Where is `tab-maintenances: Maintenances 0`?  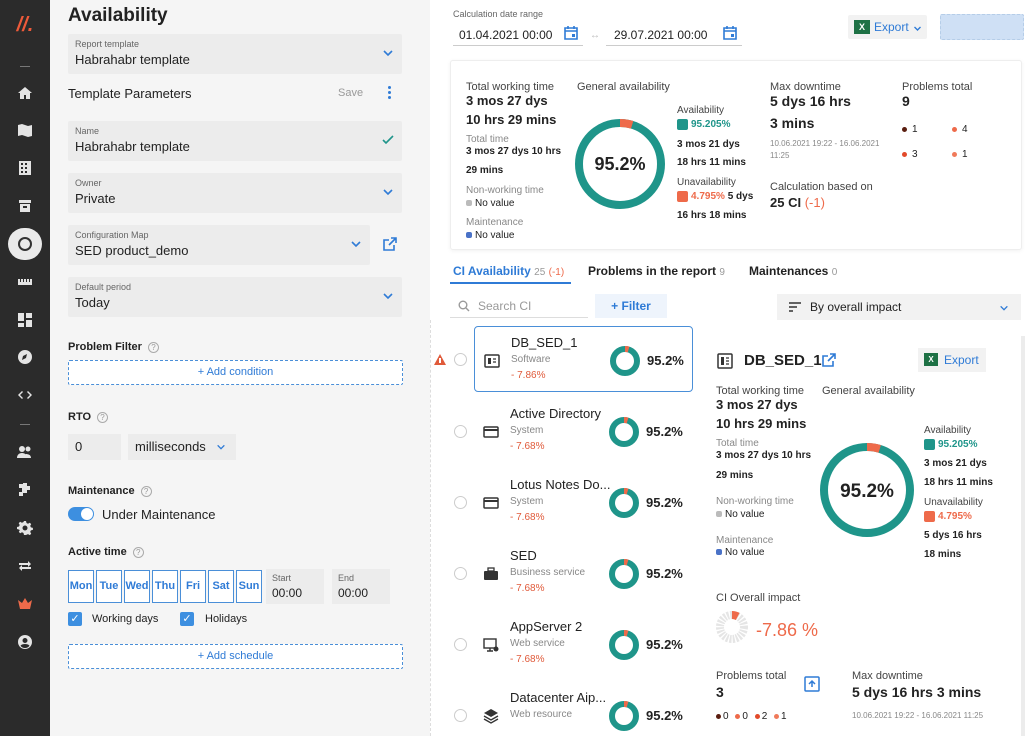 tab-maintenances: Maintenances 0 is located at coordinates (793, 271).